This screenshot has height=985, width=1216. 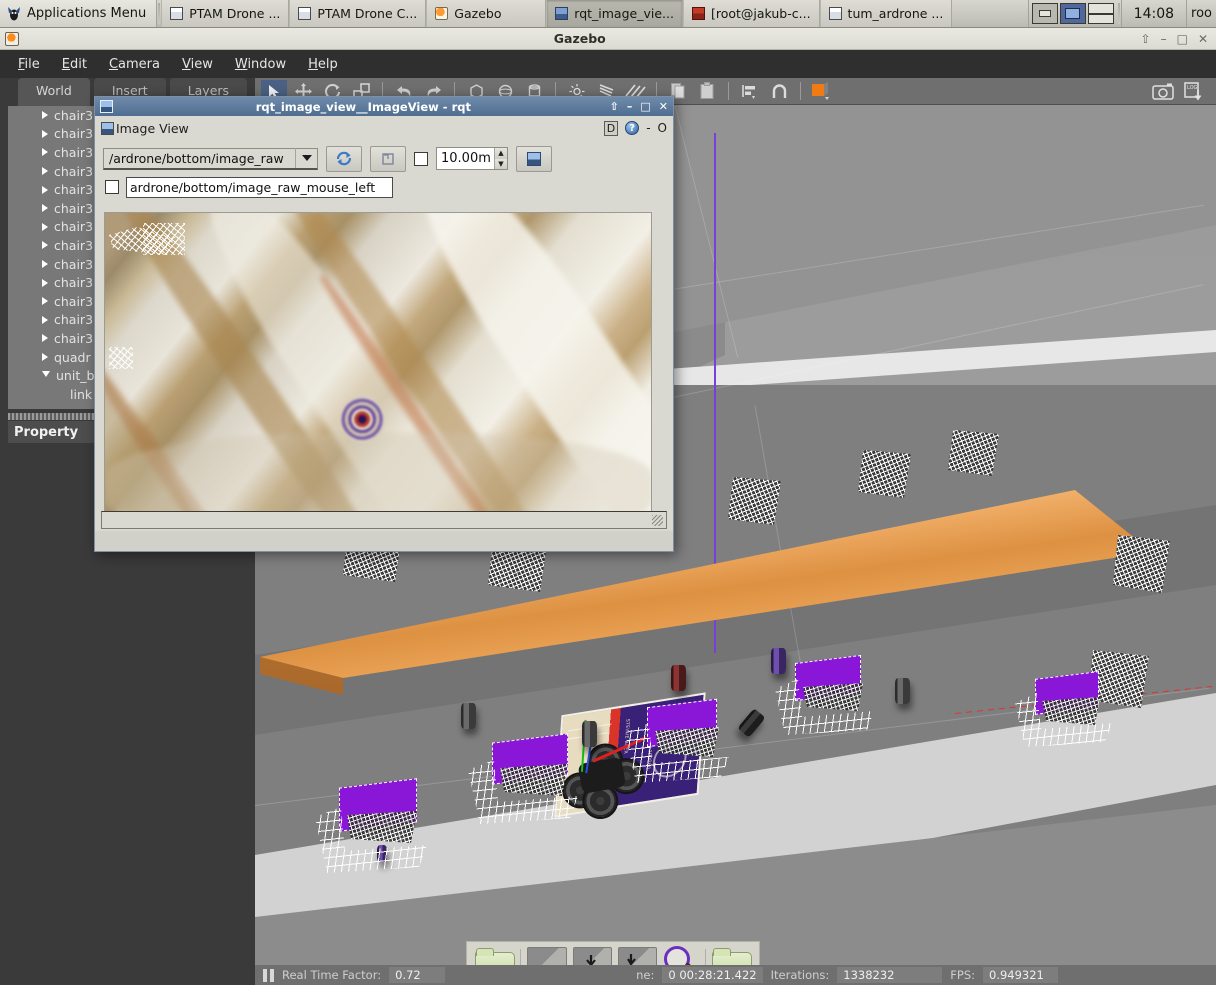 What do you see at coordinates (79, 13) in the screenshot?
I see `applications-menu-button: Applications Menu` at bounding box center [79, 13].